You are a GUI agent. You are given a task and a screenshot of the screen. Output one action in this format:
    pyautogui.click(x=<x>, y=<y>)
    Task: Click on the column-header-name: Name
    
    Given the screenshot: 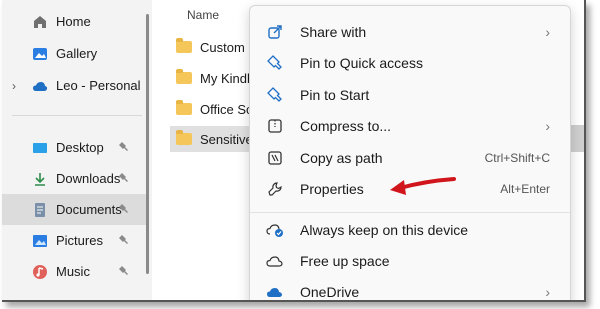 What is the action you would take?
    pyautogui.click(x=203, y=15)
    